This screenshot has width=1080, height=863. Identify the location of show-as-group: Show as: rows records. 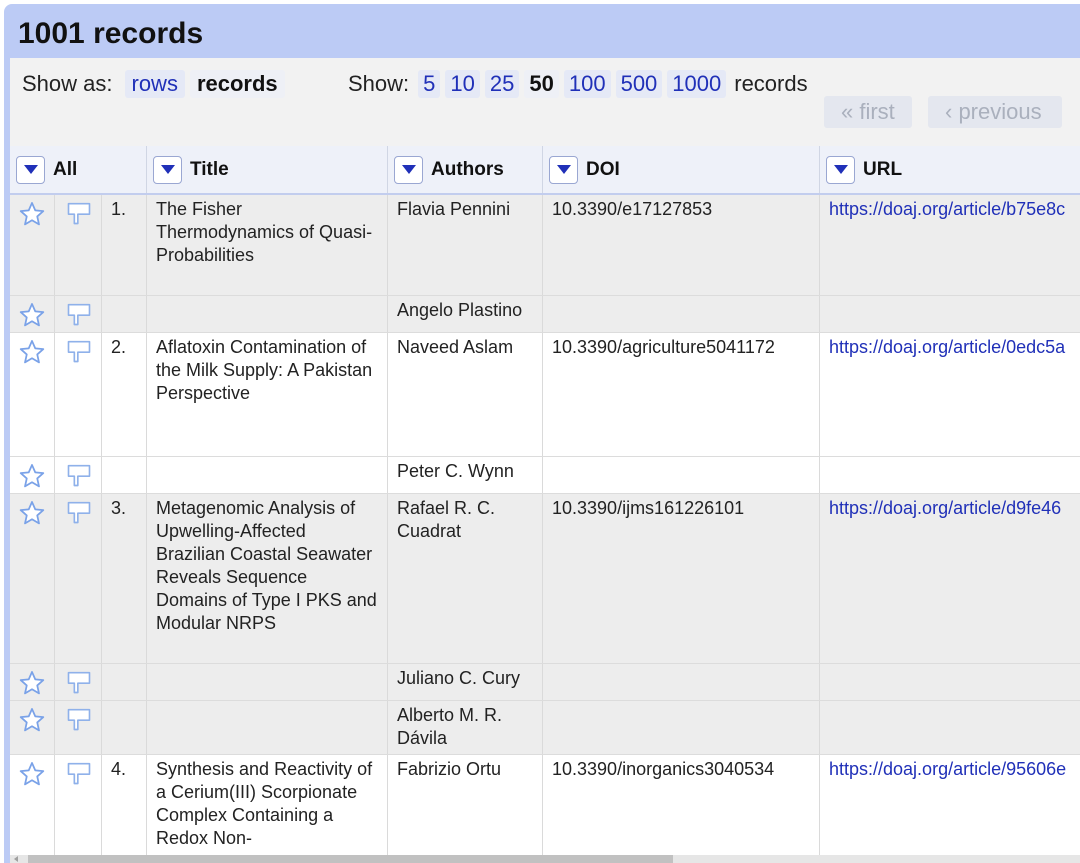
(156, 84).